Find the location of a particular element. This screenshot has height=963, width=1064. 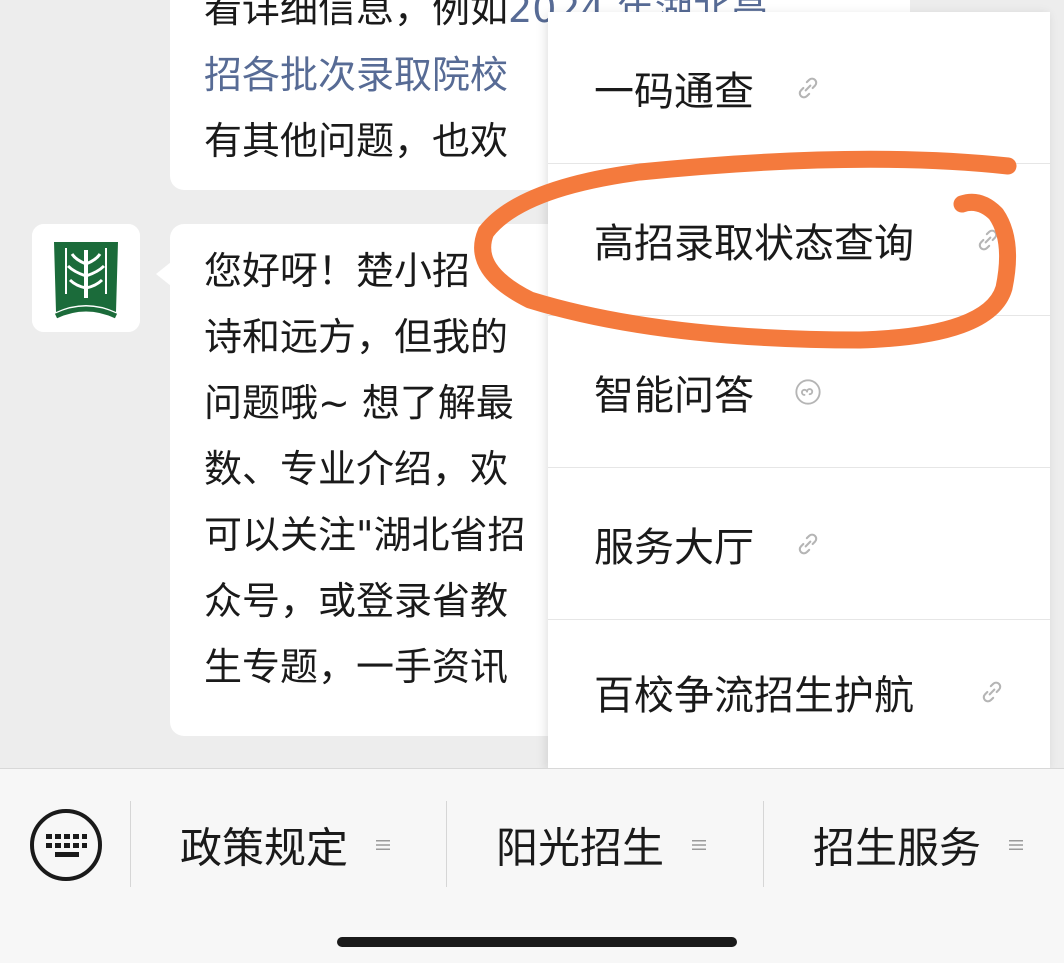

menu-item-label: 一码通查 is located at coordinates (674, 91).